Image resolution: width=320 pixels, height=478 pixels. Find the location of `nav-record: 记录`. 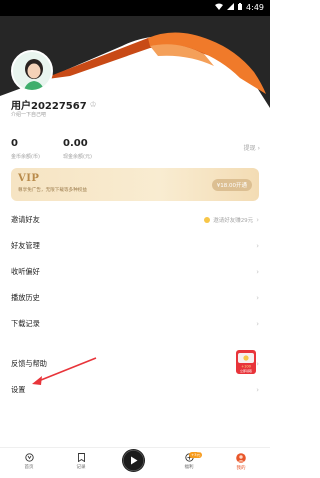

nav-record: 记录 is located at coordinates (81, 461).